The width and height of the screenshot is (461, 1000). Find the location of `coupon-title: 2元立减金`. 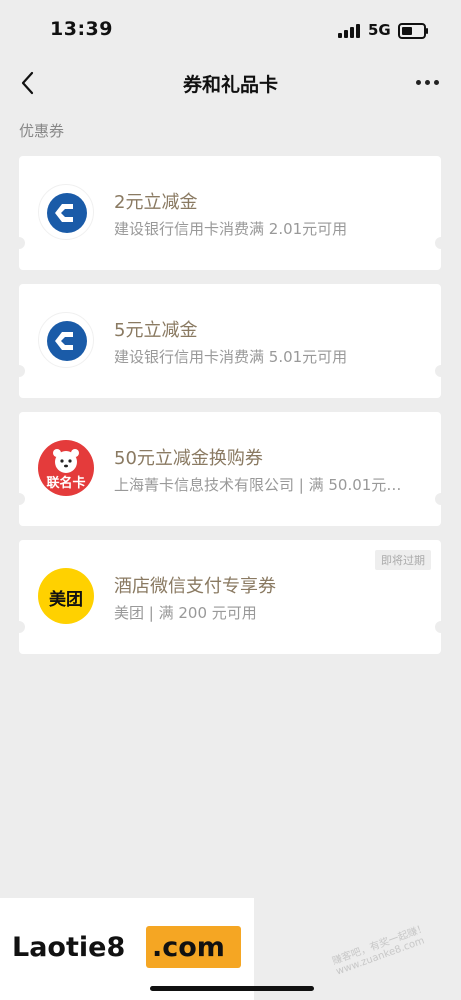

coupon-title: 2元立减金 is located at coordinates (156, 202).